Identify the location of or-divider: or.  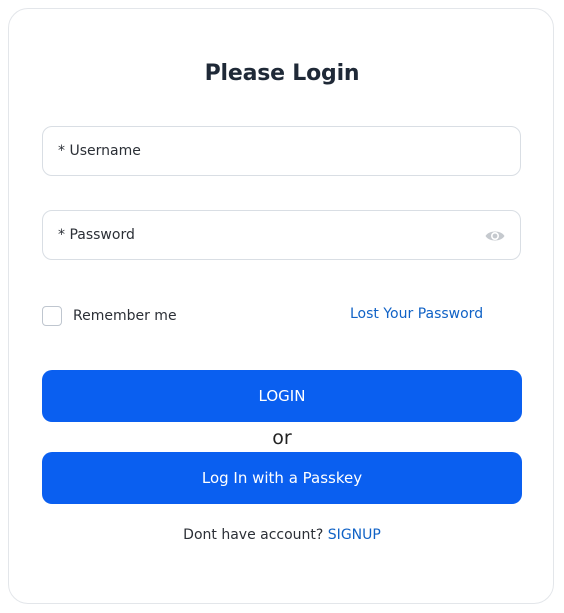
(282, 438).